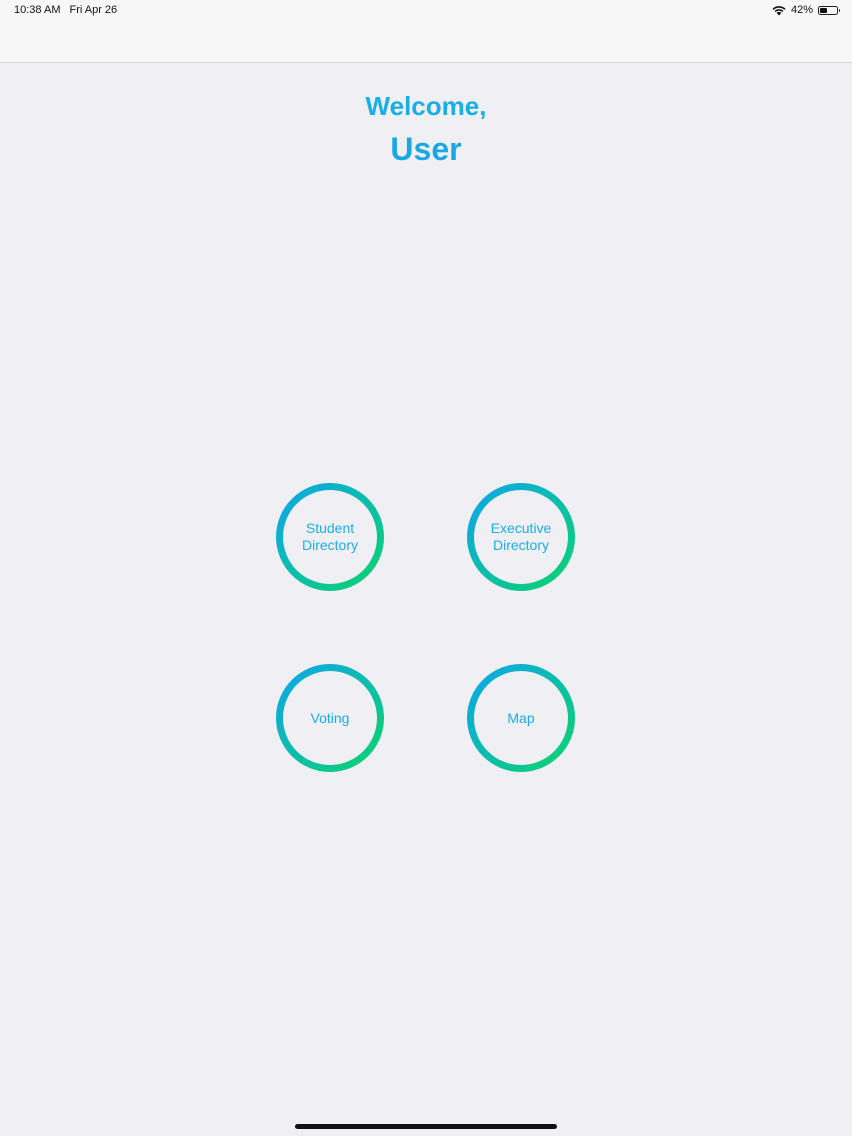  I want to click on voting-button: Voting, so click(330, 718).